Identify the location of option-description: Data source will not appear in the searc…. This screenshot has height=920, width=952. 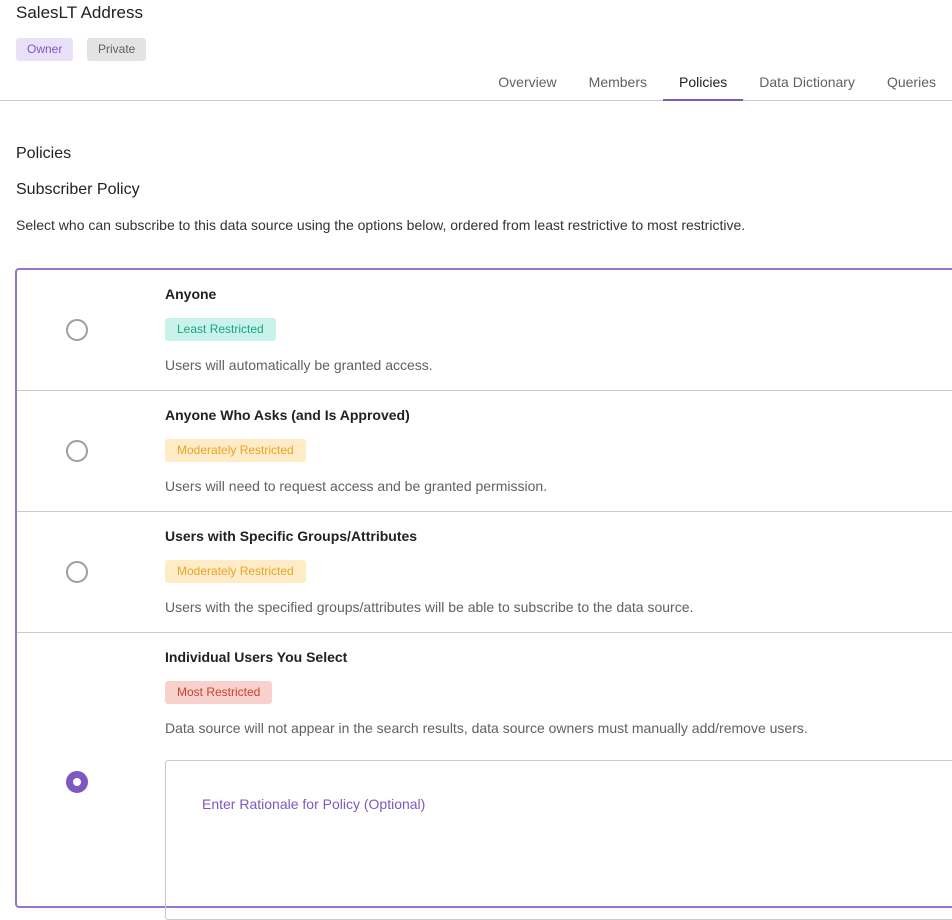
(486, 728).